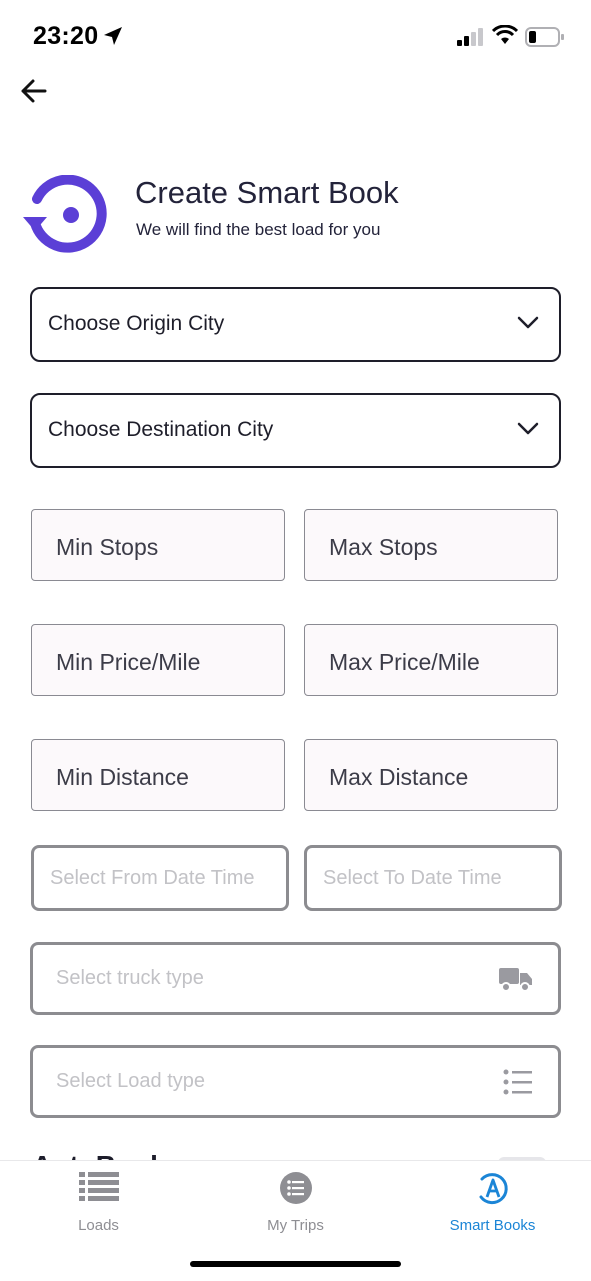  What do you see at coordinates (128, 662) in the screenshot?
I see `min-price-mile-label: Min Price/Mile` at bounding box center [128, 662].